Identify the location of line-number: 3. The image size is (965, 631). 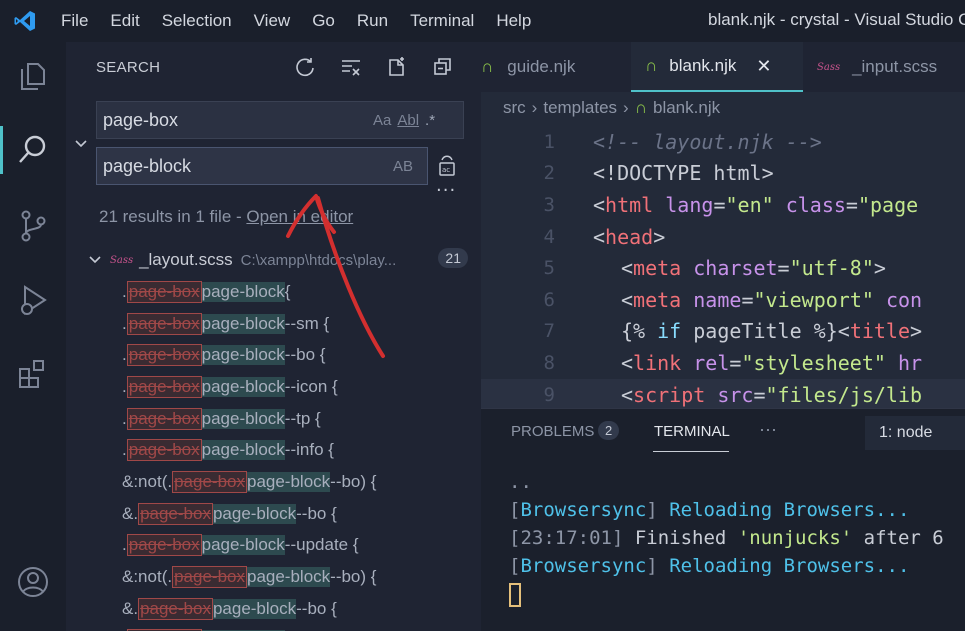
(549, 204).